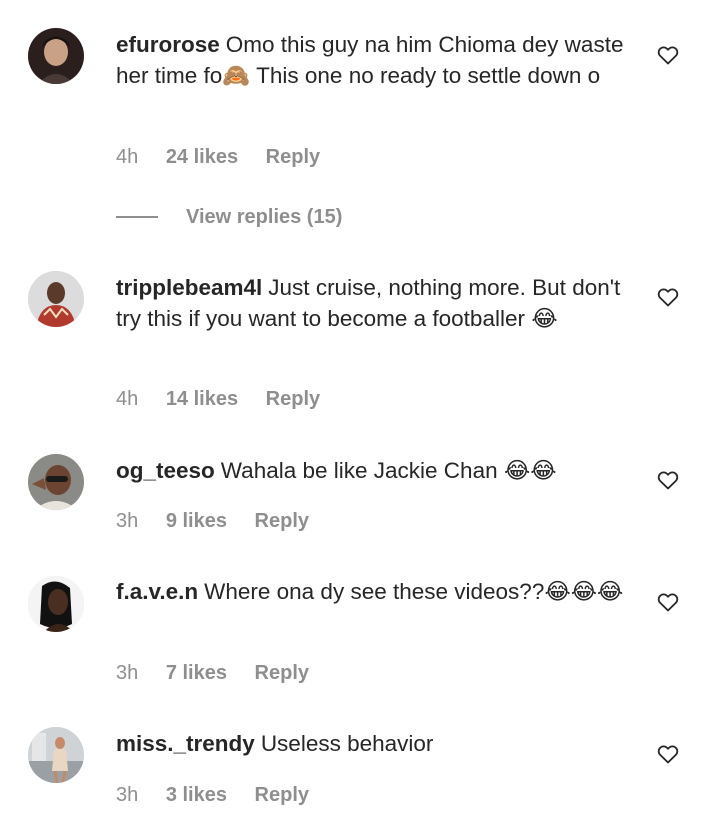 This screenshot has height=825, width=720. I want to click on comment-username: miss._trendy, so click(185, 743).